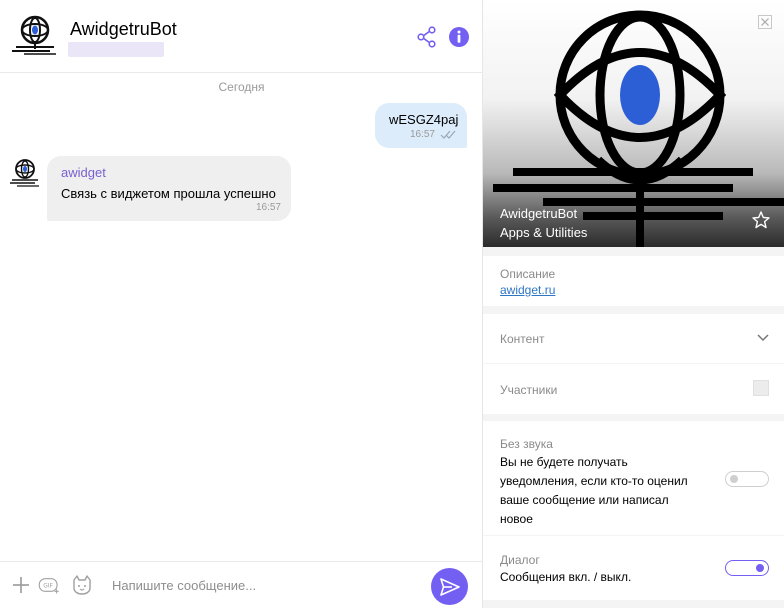 This screenshot has height=608, width=784. What do you see at coordinates (21, 585) in the screenshot?
I see `plus-icon` at bounding box center [21, 585].